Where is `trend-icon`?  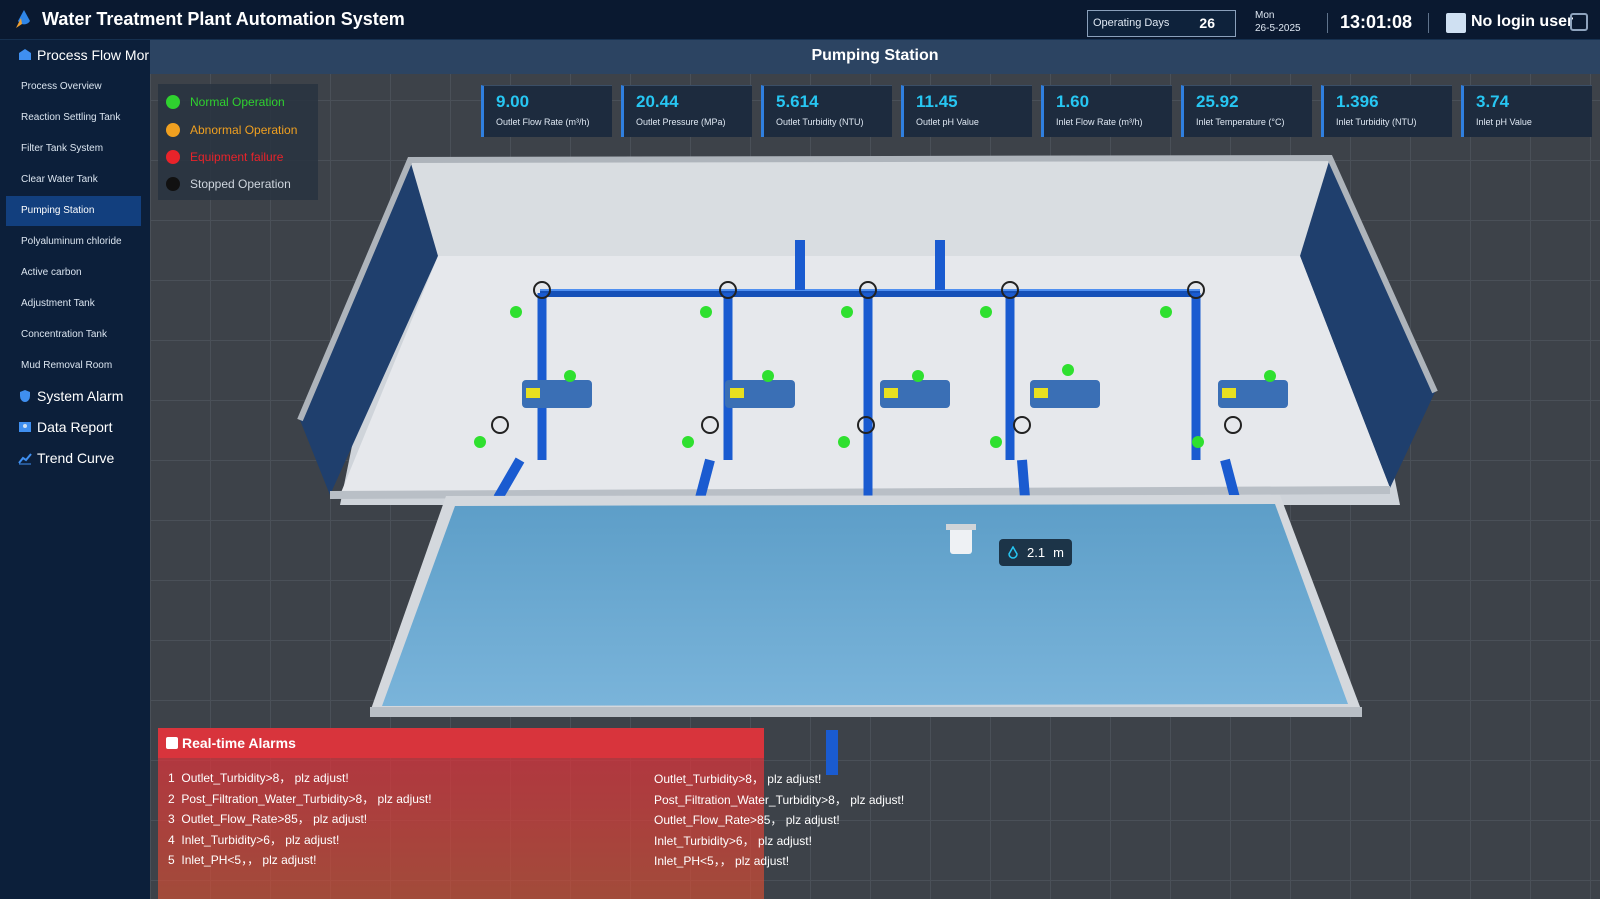
trend-icon is located at coordinates (25, 459).